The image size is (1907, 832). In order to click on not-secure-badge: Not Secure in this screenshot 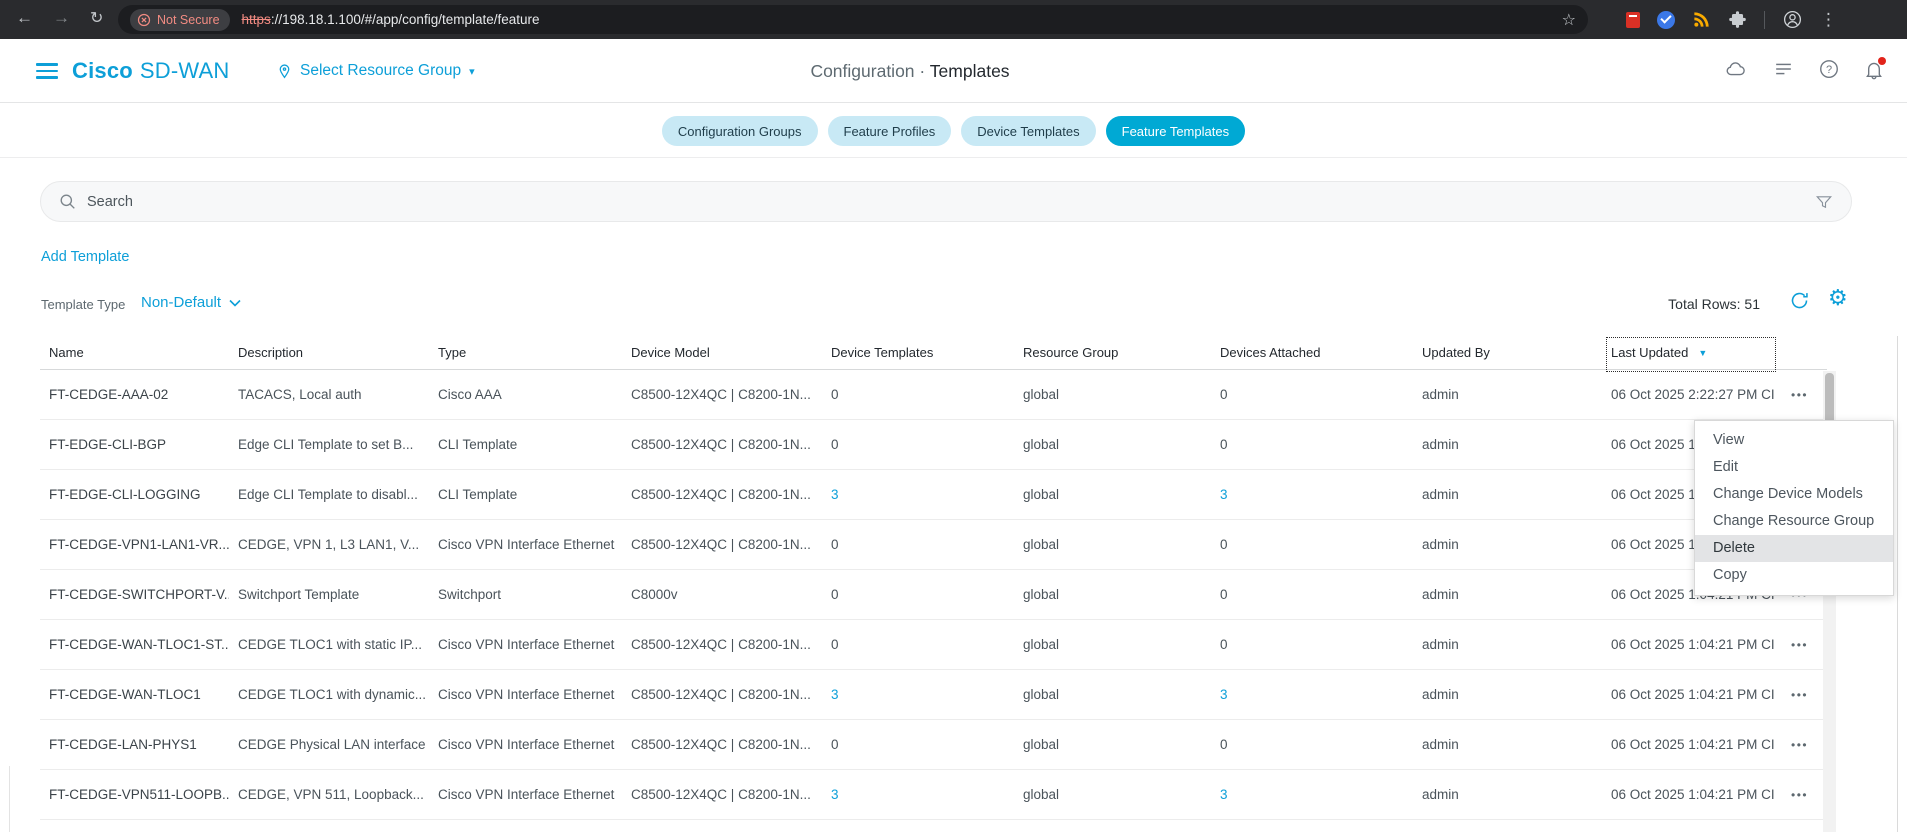, I will do `click(180, 19)`.